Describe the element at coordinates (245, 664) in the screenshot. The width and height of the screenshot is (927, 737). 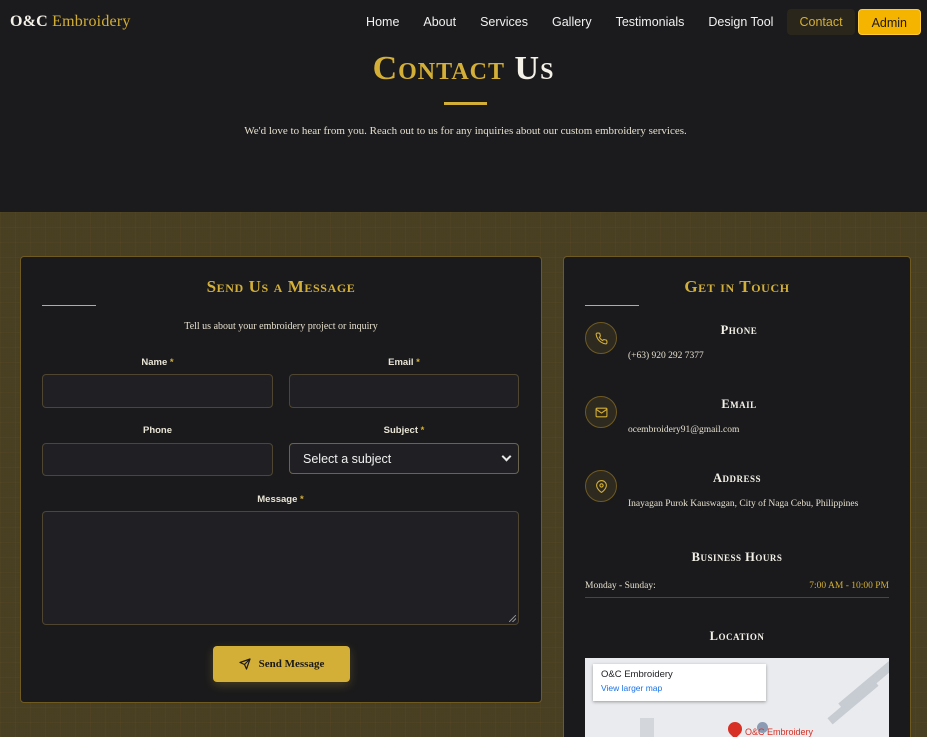
I see `send-icon` at that location.